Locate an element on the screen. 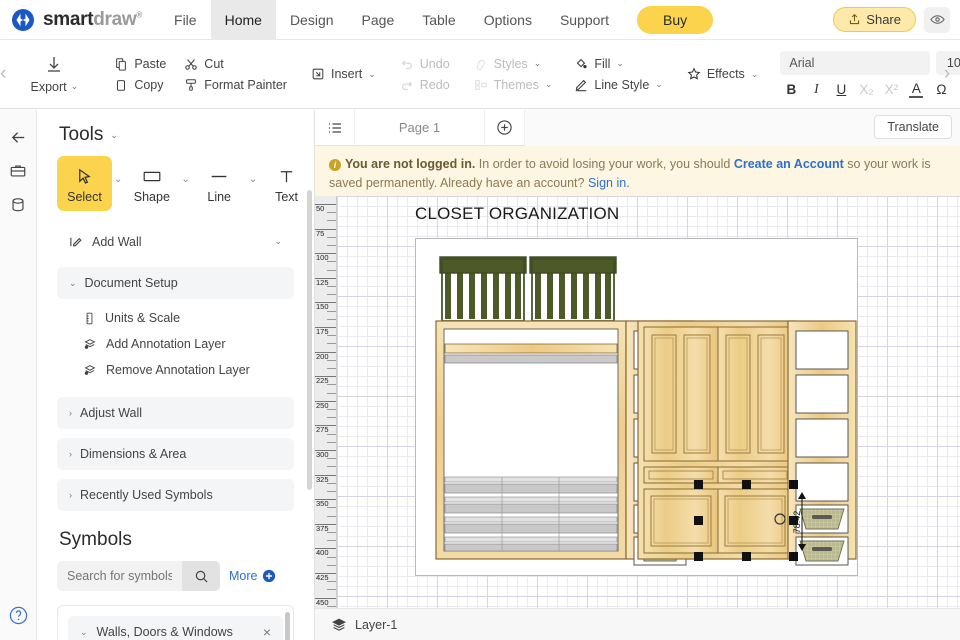 The height and width of the screenshot is (640, 960). copy-button: Copy is located at coordinates (140, 85).